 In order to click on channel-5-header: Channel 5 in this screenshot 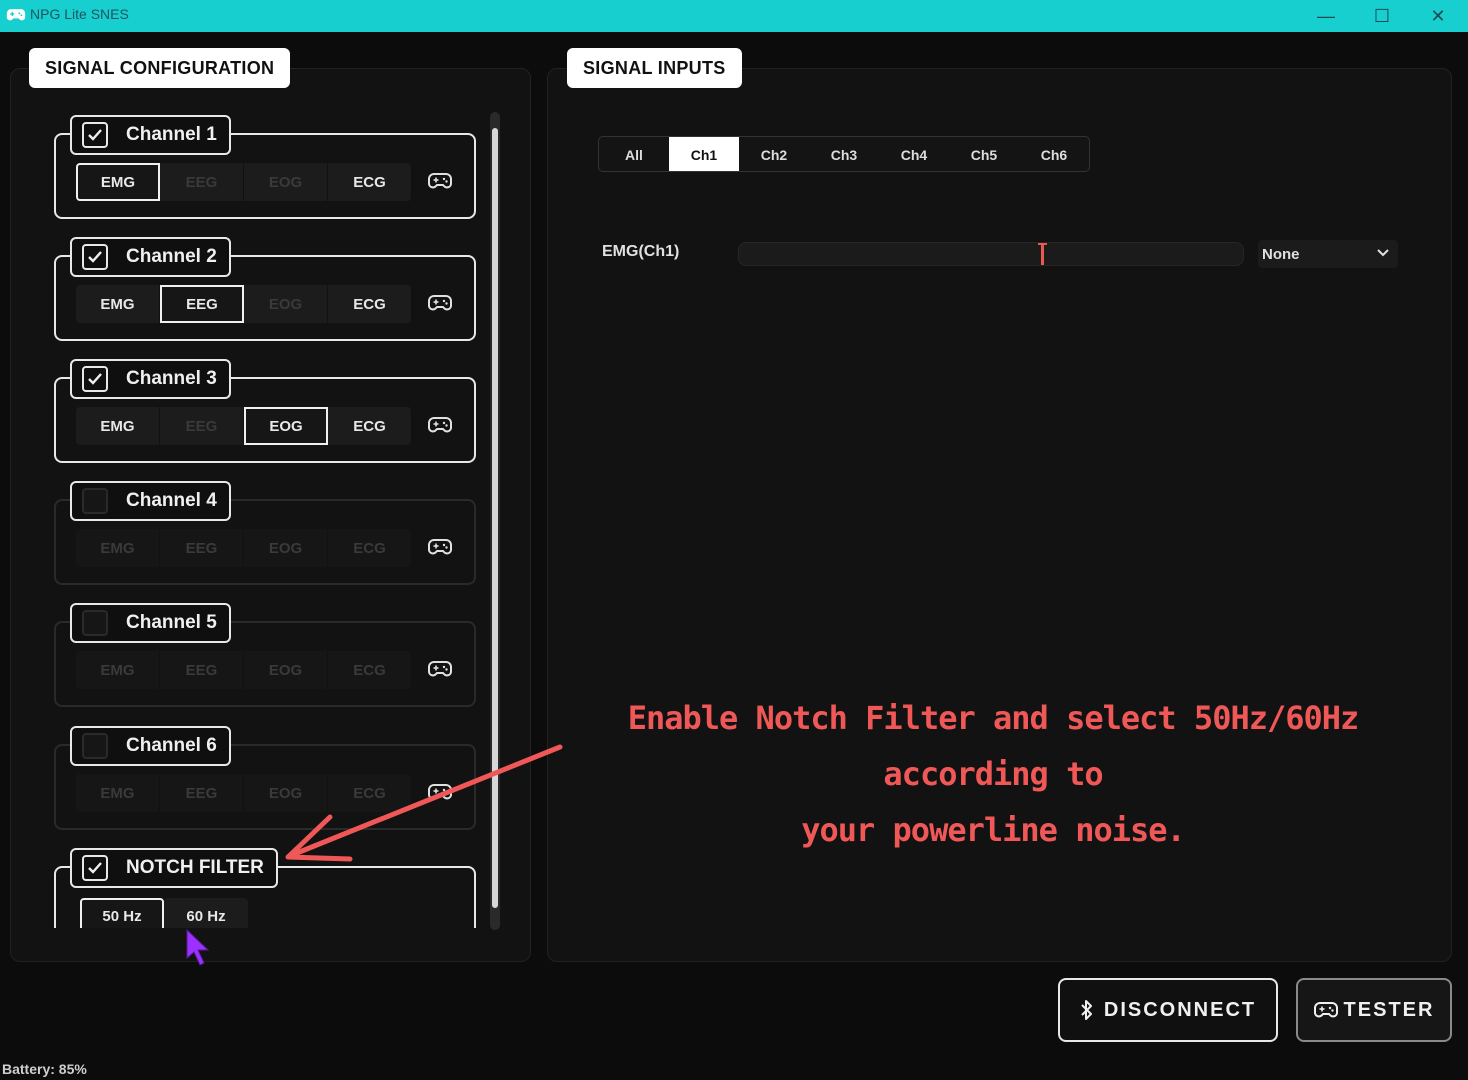, I will do `click(150, 623)`.